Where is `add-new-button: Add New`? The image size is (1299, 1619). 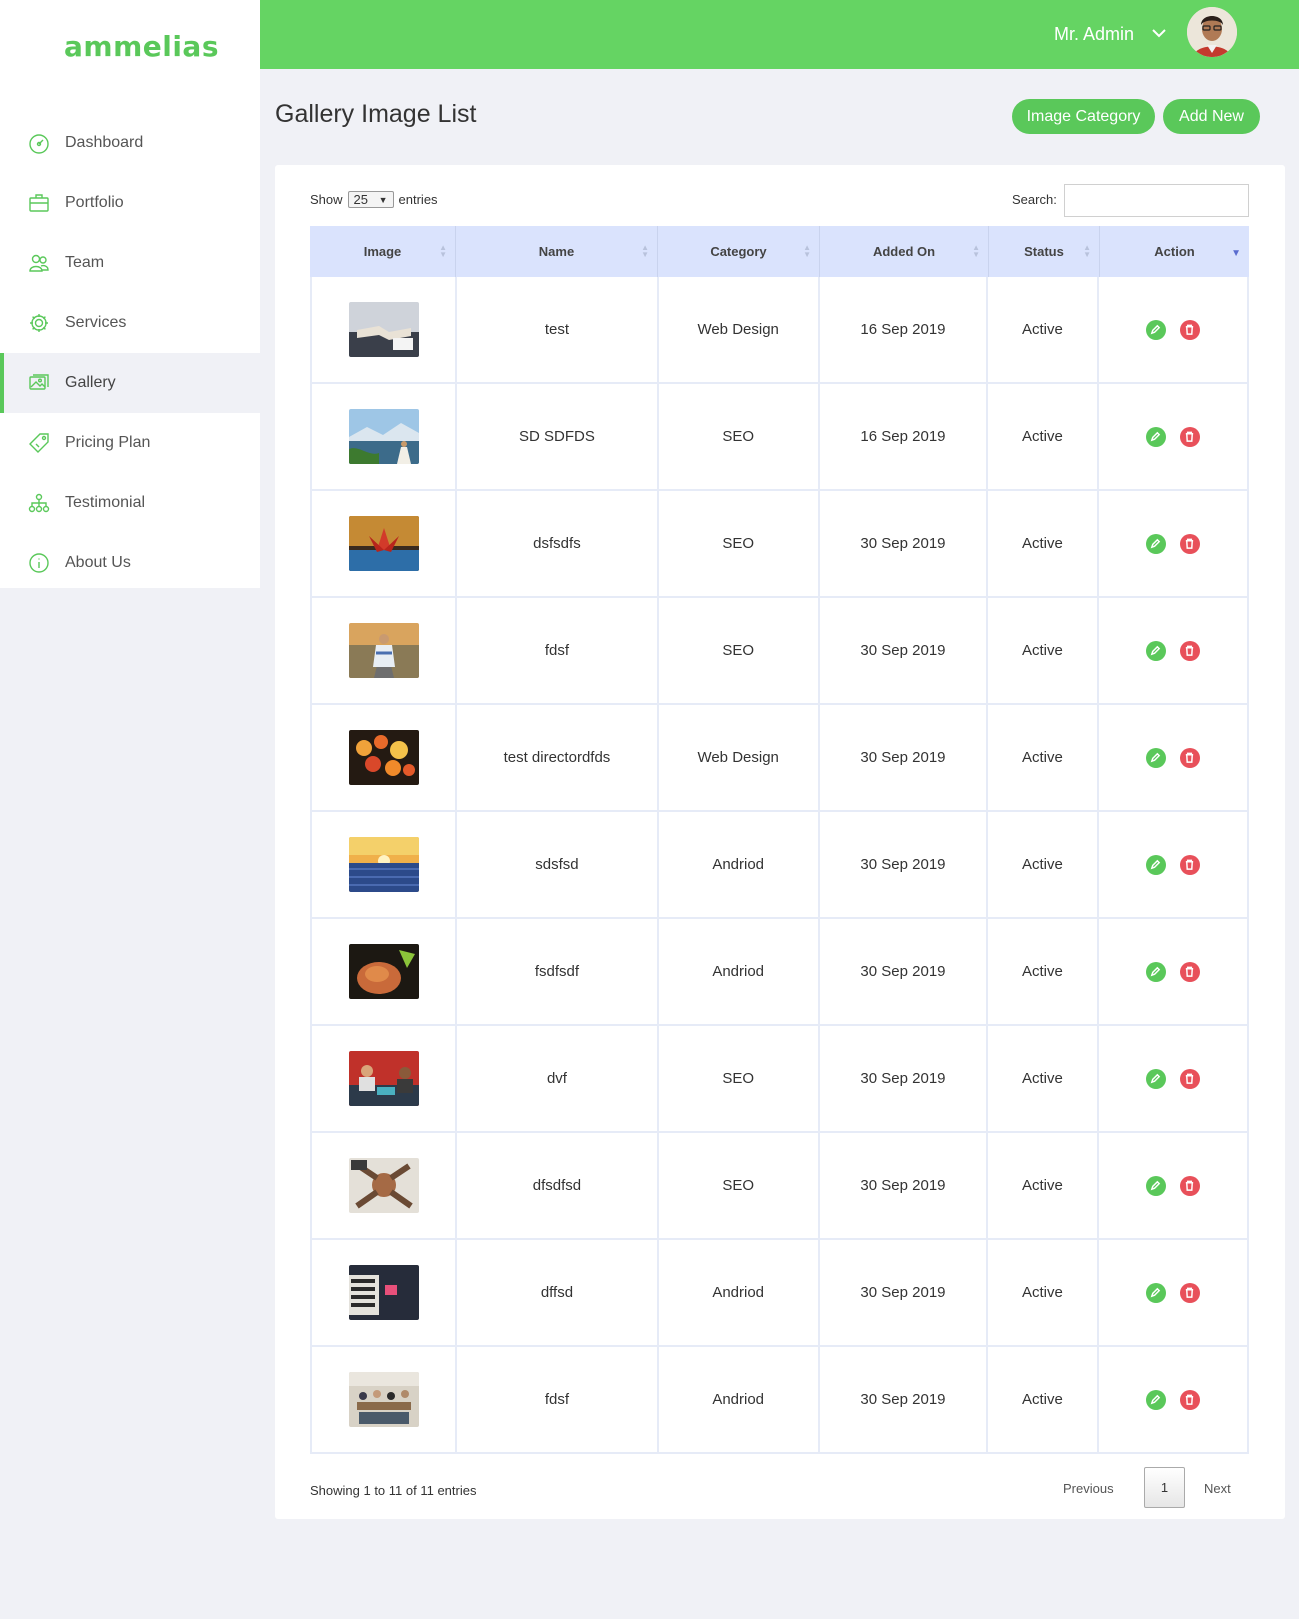
add-new-button: Add New is located at coordinates (1211, 116).